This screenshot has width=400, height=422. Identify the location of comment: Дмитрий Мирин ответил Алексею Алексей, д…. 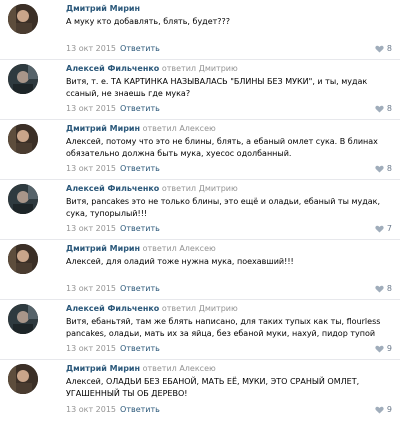
(200, 270).